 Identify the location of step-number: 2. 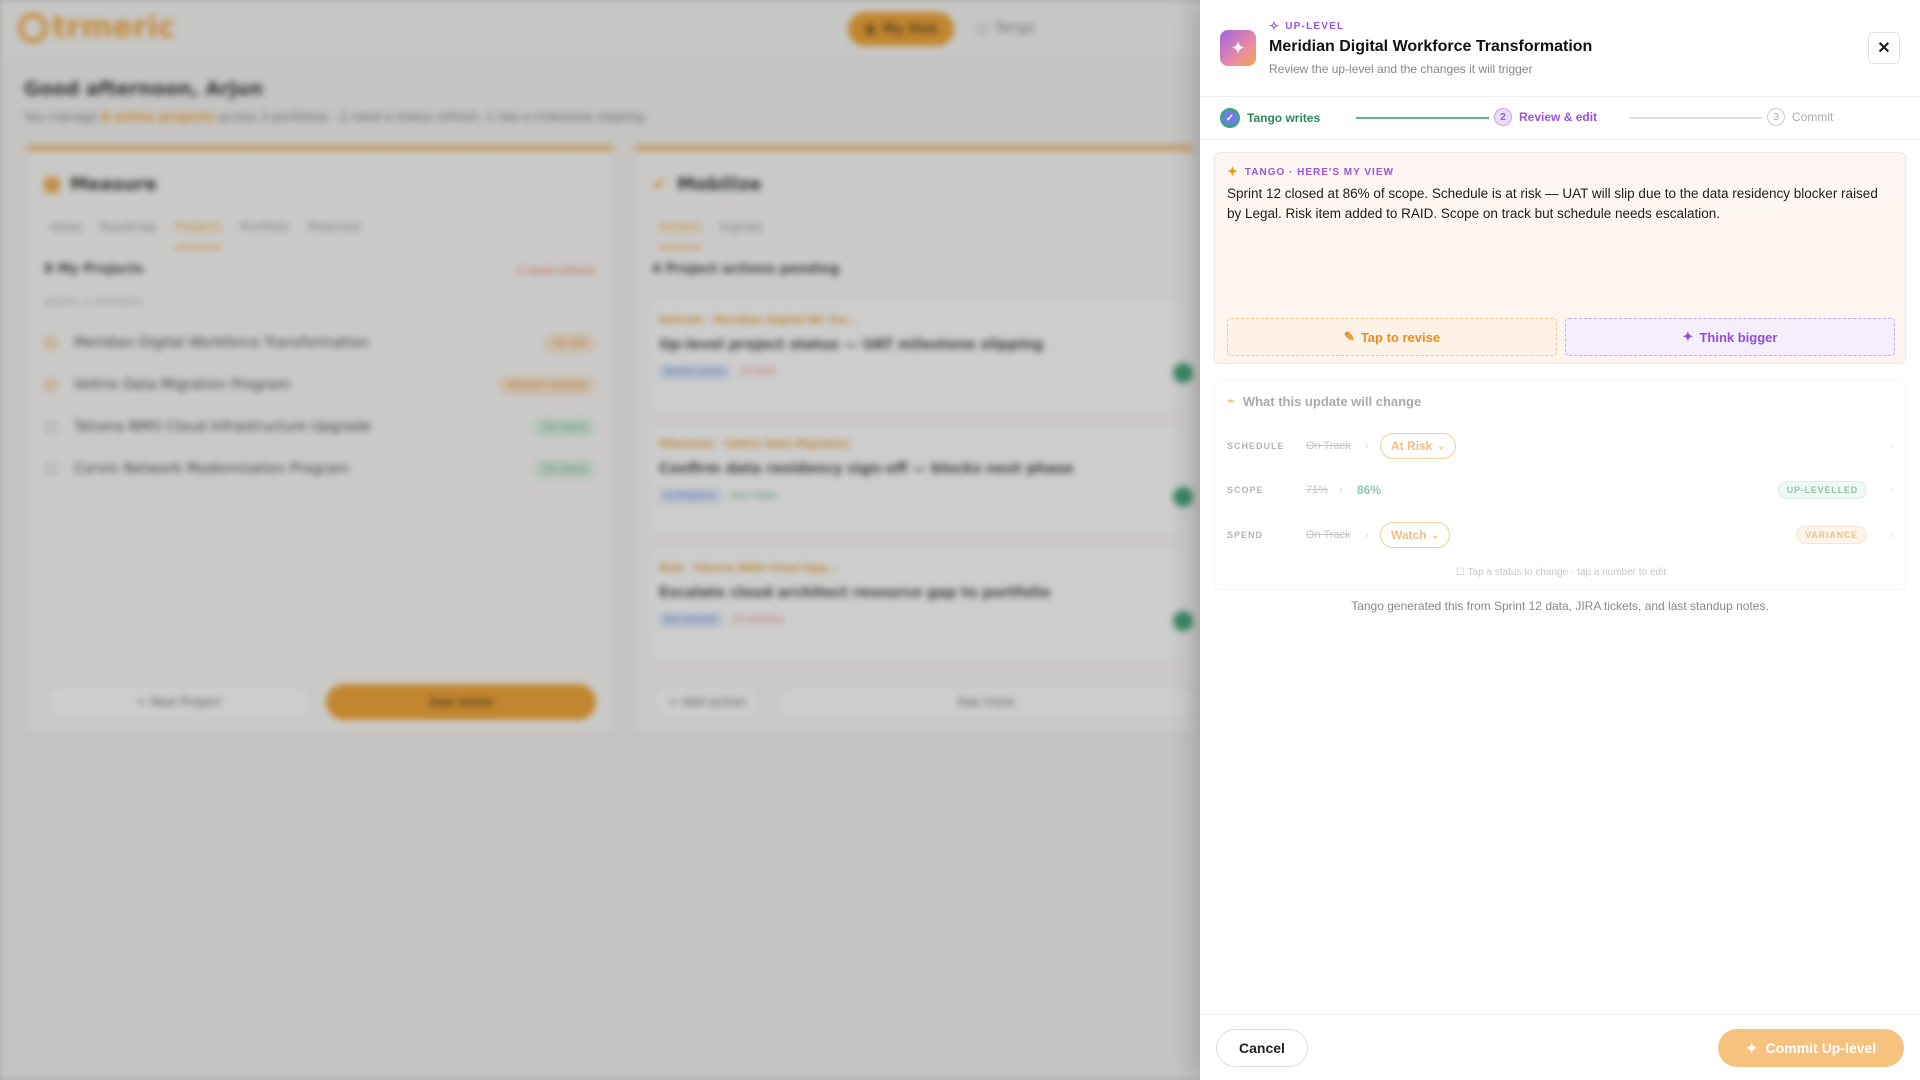
(1503, 117).